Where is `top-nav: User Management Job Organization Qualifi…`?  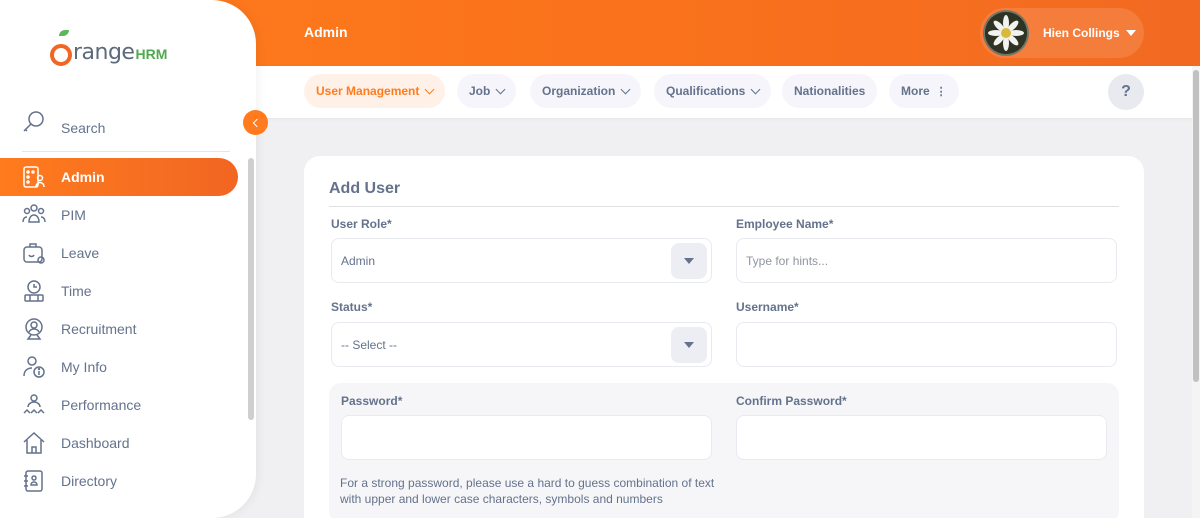
top-nav: User Management Job Organization Qualifi… is located at coordinates (724, 92).